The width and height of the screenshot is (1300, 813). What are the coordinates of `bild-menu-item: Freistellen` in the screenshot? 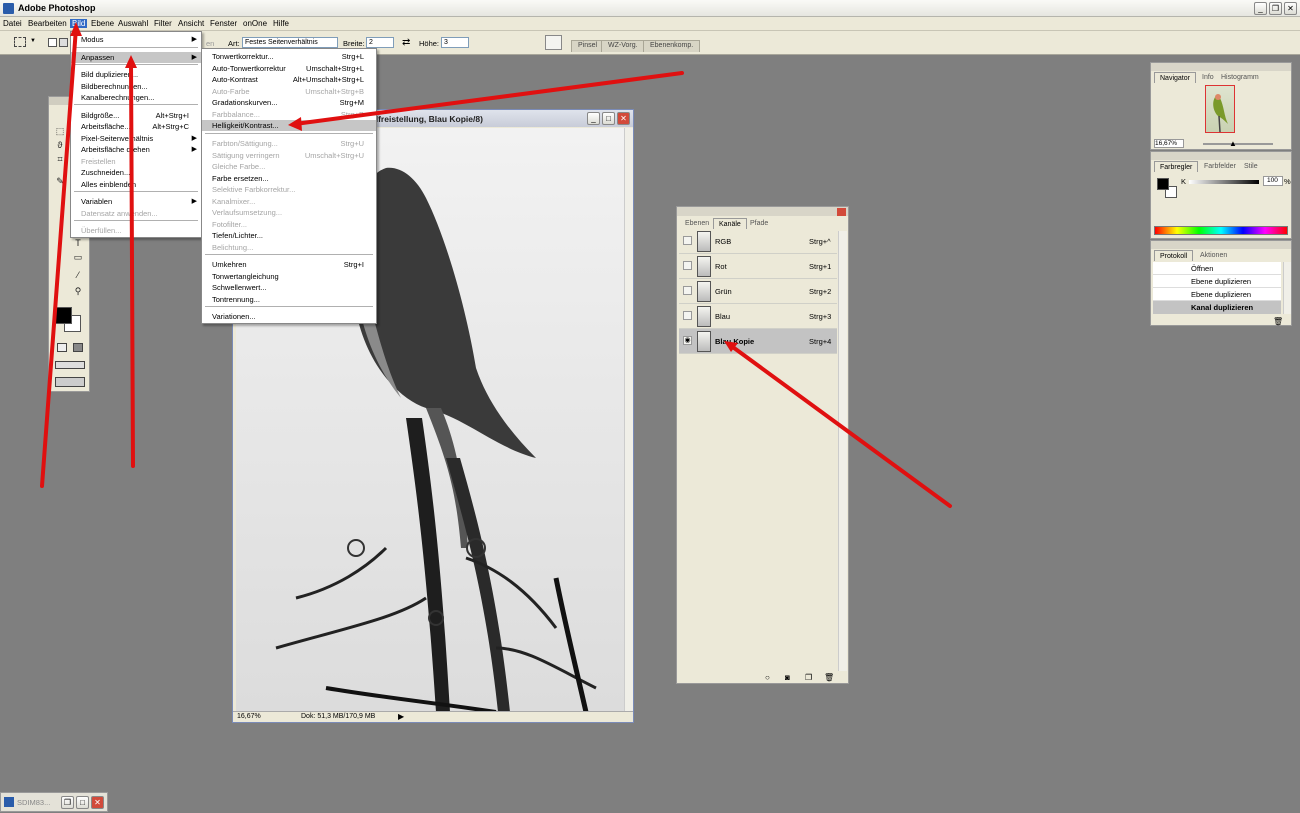 It's located at (136, 161).